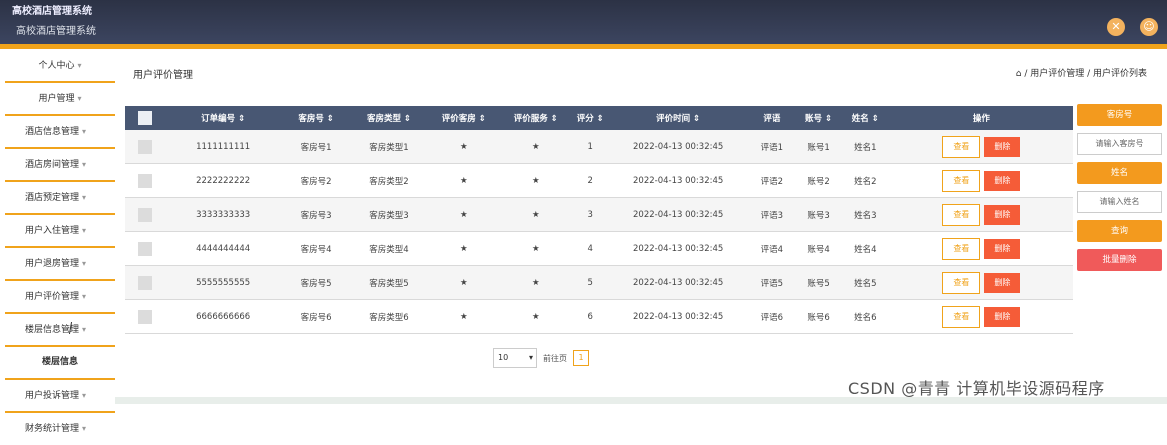 This screenshot has height=445, width=1167. What do you see at coordinates (463, 118) in the screenshot?
I see `column-header: 评价客房 ⇕` at bounding box center [463, 118].